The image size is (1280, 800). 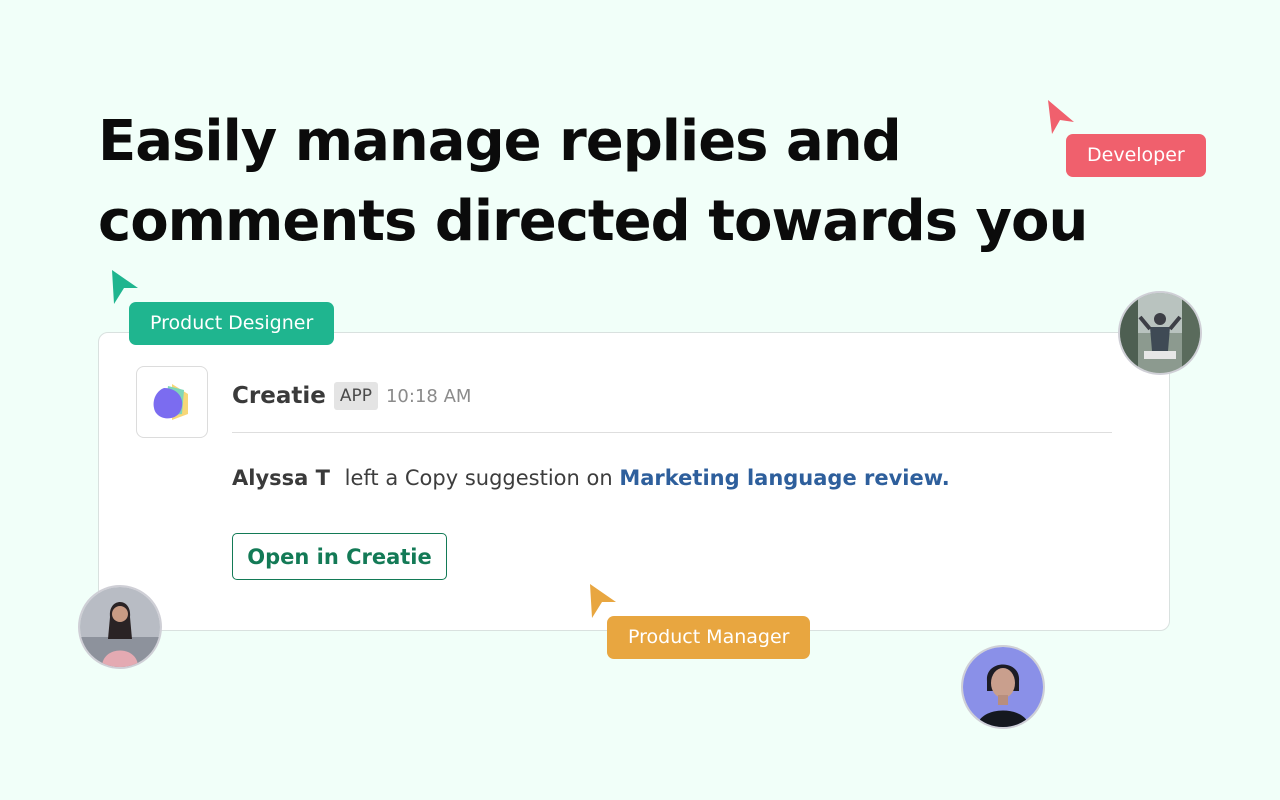 What do you see at coordinates (1003, 687) in the screenshot?
I see `avatar-product-manager` at bounding box center [1003, 687].